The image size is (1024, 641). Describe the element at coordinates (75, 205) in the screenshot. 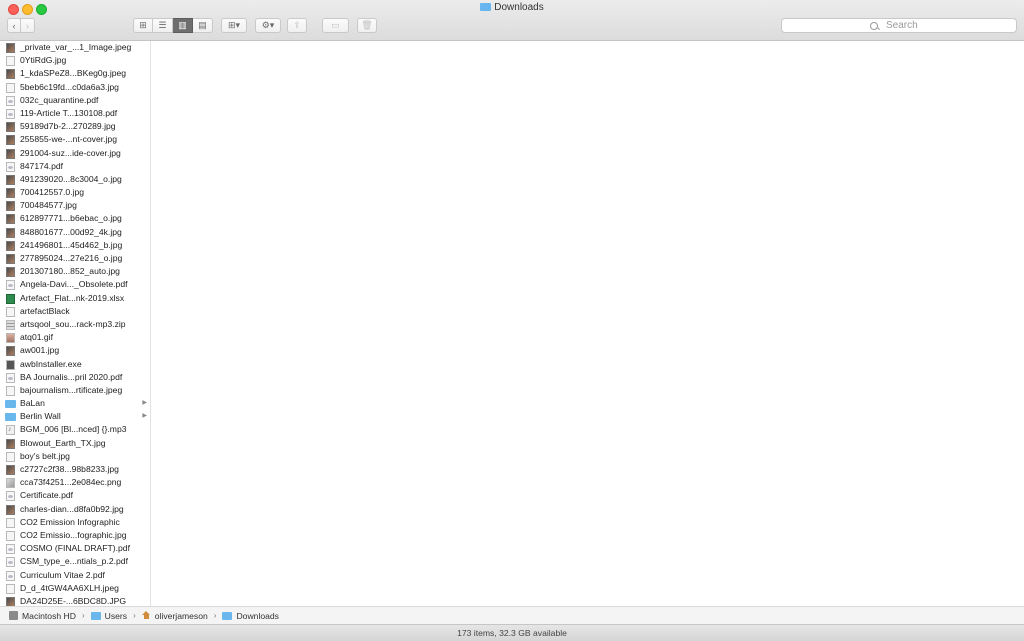

I see `file-item: 700484577.jpg` at that location.